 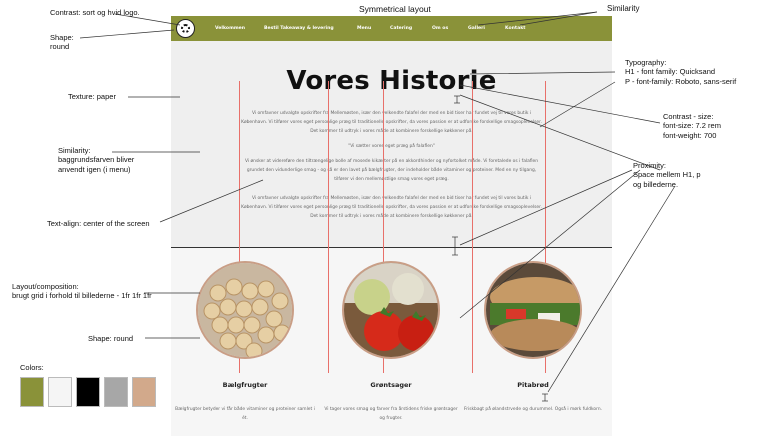 What do you see at coordinates (92, 96) in the screenshot?
I see `annotation-texture: Texture: paper` at bounding box center [92, 96].